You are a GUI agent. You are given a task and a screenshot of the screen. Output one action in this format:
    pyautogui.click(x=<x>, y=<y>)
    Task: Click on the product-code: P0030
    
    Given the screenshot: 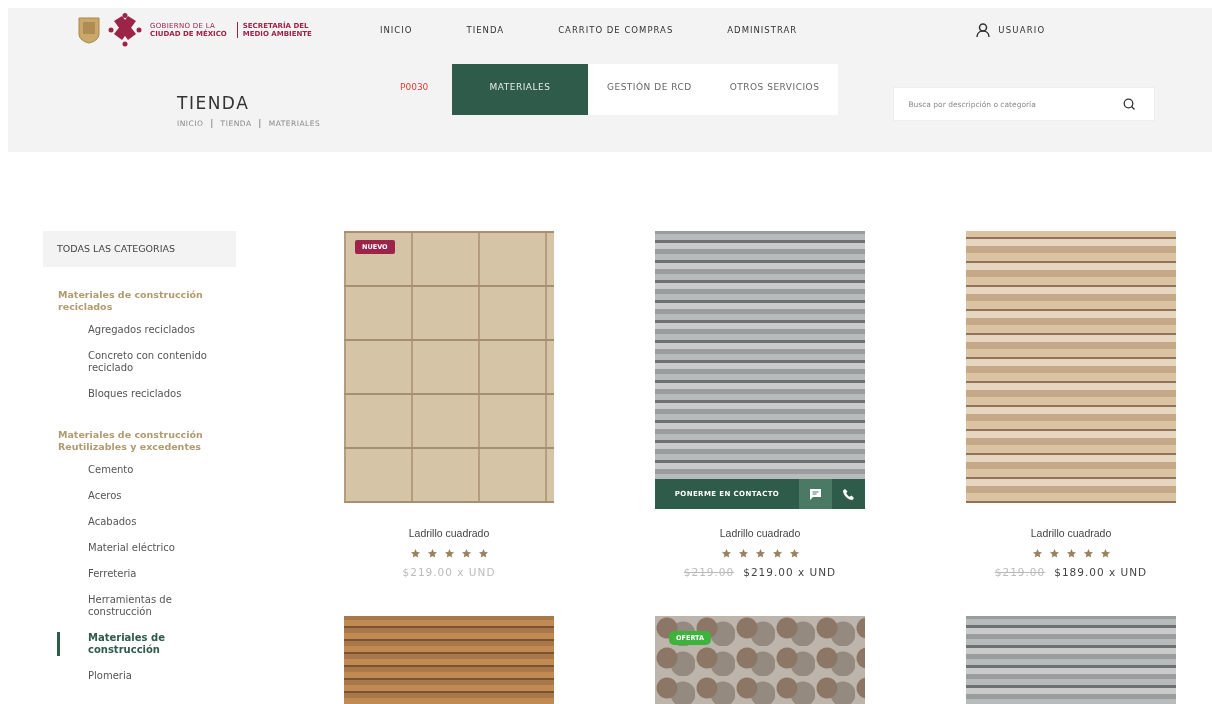 What is the action you would take?
    pyautogui.click(x=415, y=87)
    